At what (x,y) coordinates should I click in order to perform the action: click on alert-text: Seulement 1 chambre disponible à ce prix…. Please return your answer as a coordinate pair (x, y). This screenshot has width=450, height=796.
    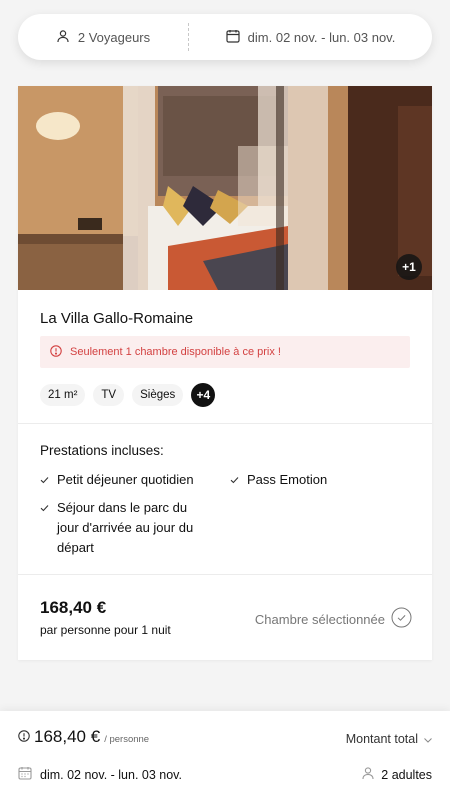
    Looking at the image, I should click on (175, 352).